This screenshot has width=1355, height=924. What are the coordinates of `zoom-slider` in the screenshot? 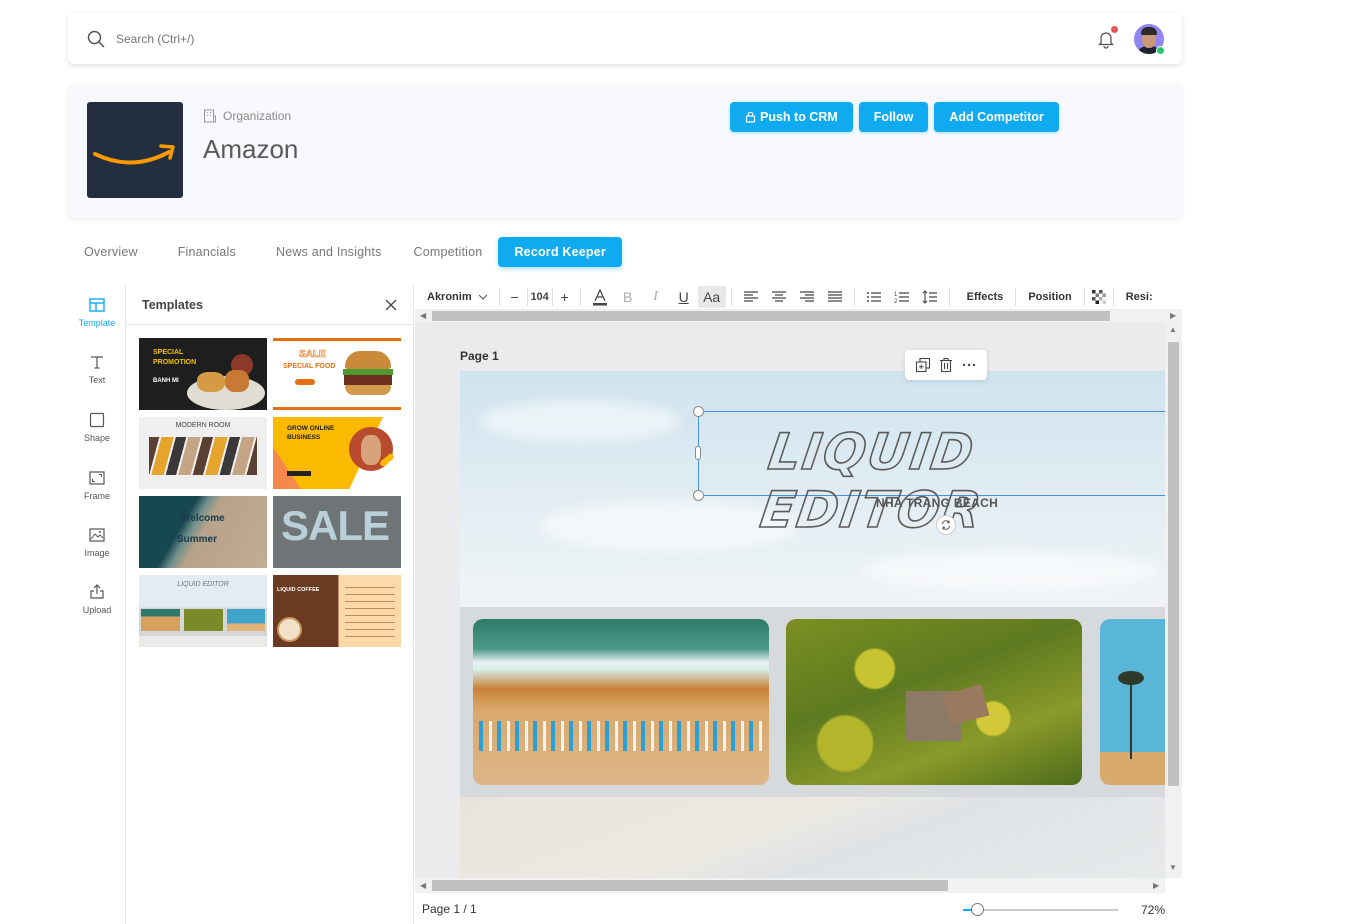 It's located at (1040, 909).